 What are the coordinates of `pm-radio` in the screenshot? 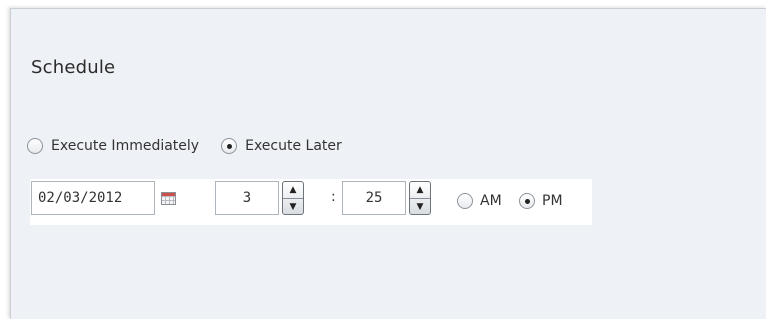 It's located at (527, 201).